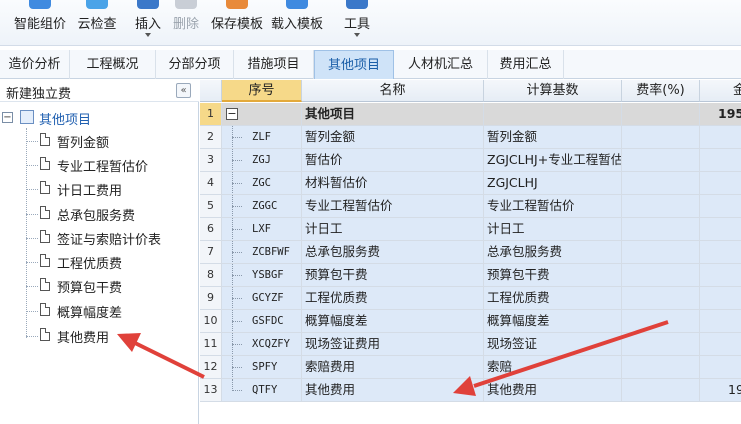 The width and height of the screenshot is (741, 424). What do you see at coordinates (262, 114) in the screenshot?
I see `seq-cell: −` at bounding box center [262, 114].